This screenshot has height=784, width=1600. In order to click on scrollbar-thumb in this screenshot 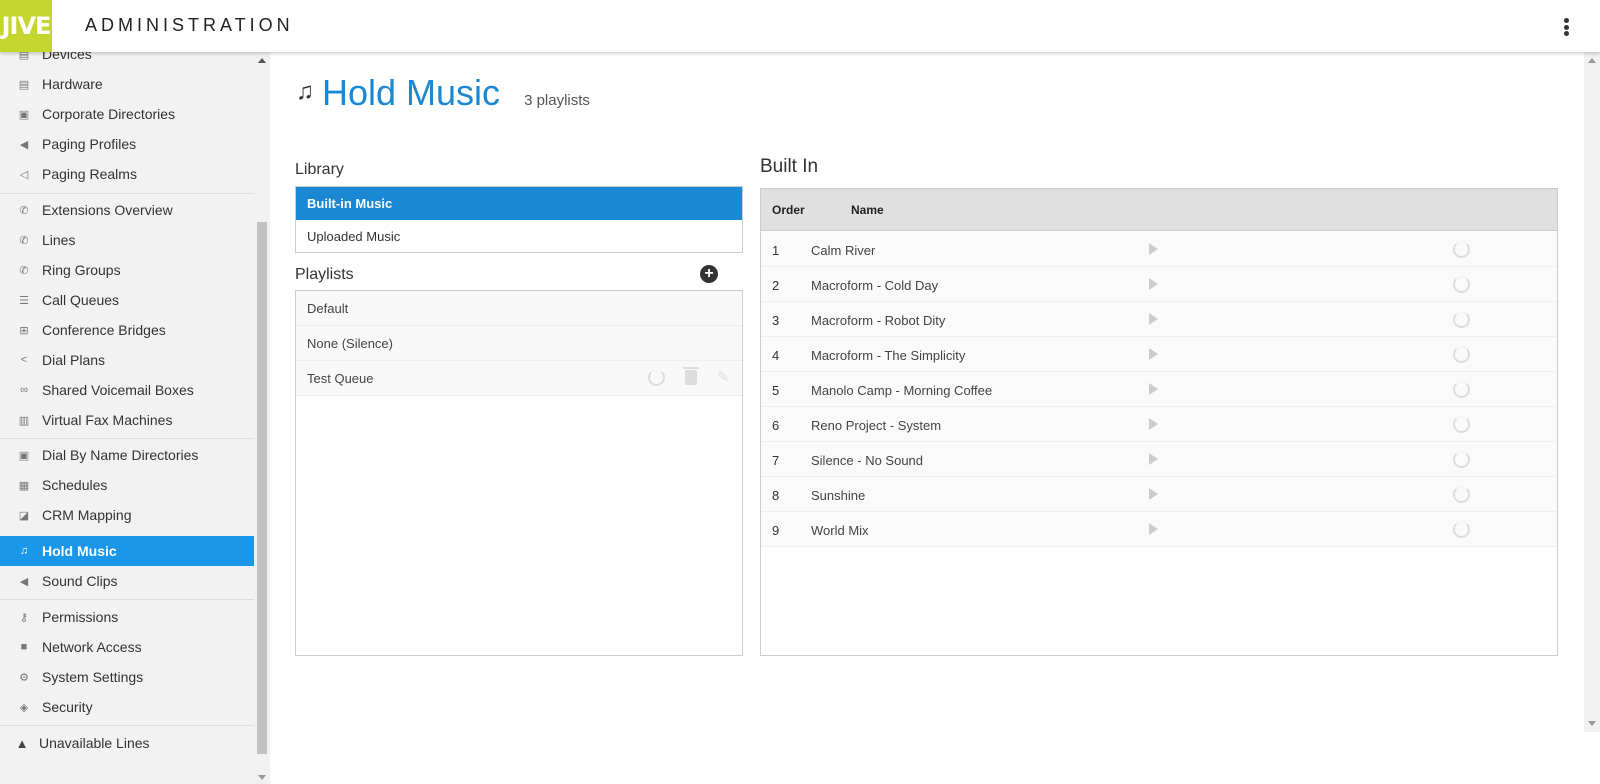, I will do `click(262, 488)`.